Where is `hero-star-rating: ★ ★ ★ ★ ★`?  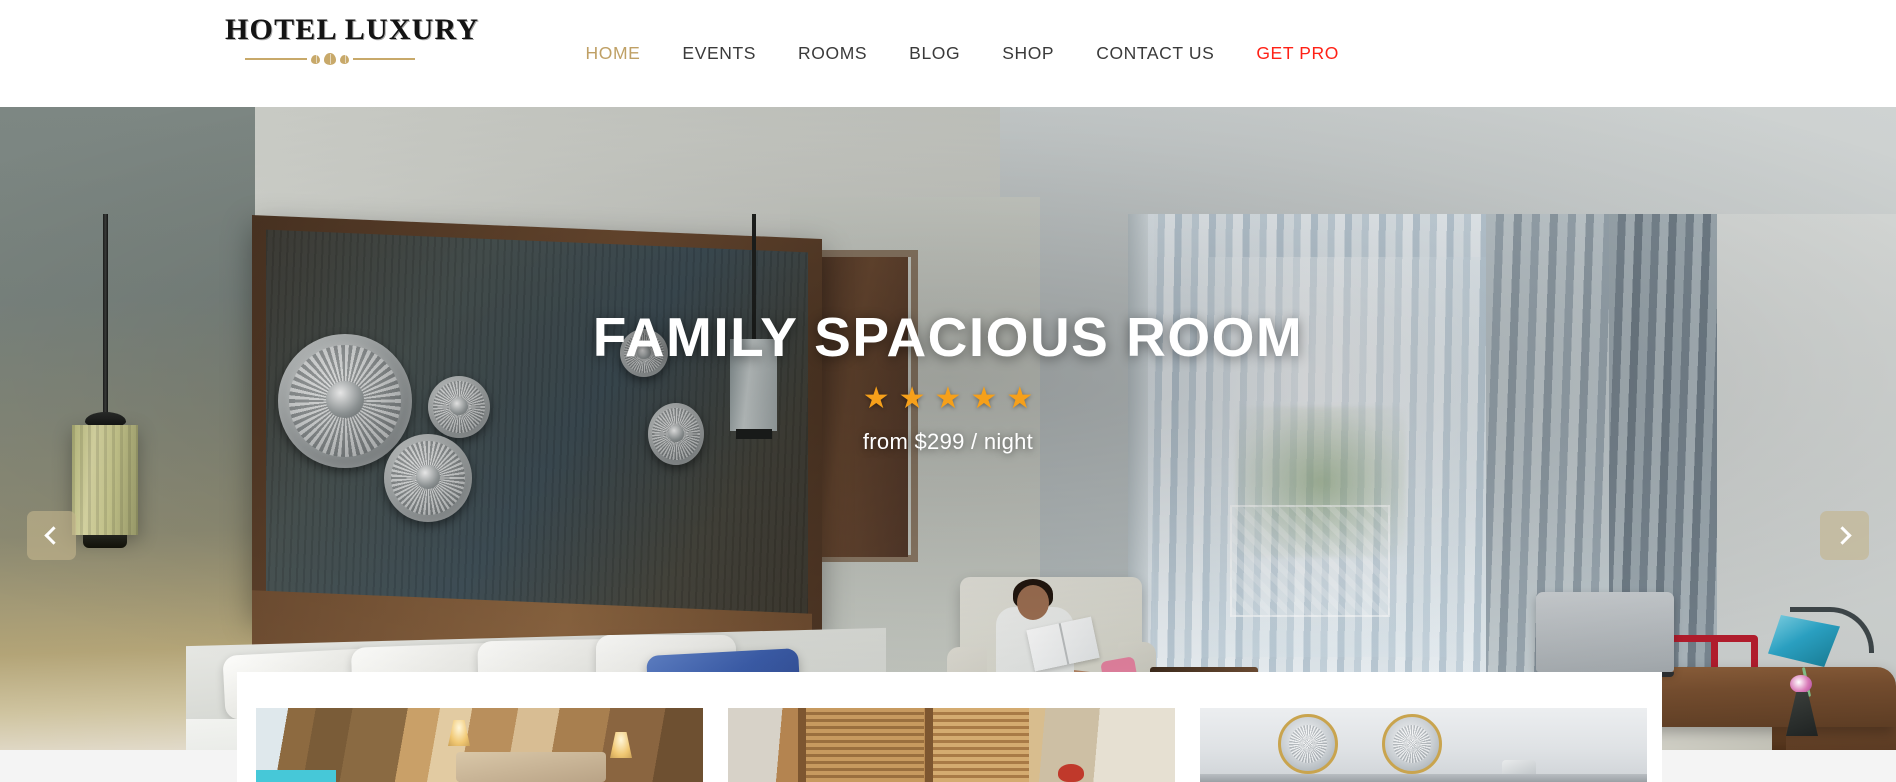
hero-star-rating: ★ ★ ★ ★ ★ is located at coordinates (948, 399).